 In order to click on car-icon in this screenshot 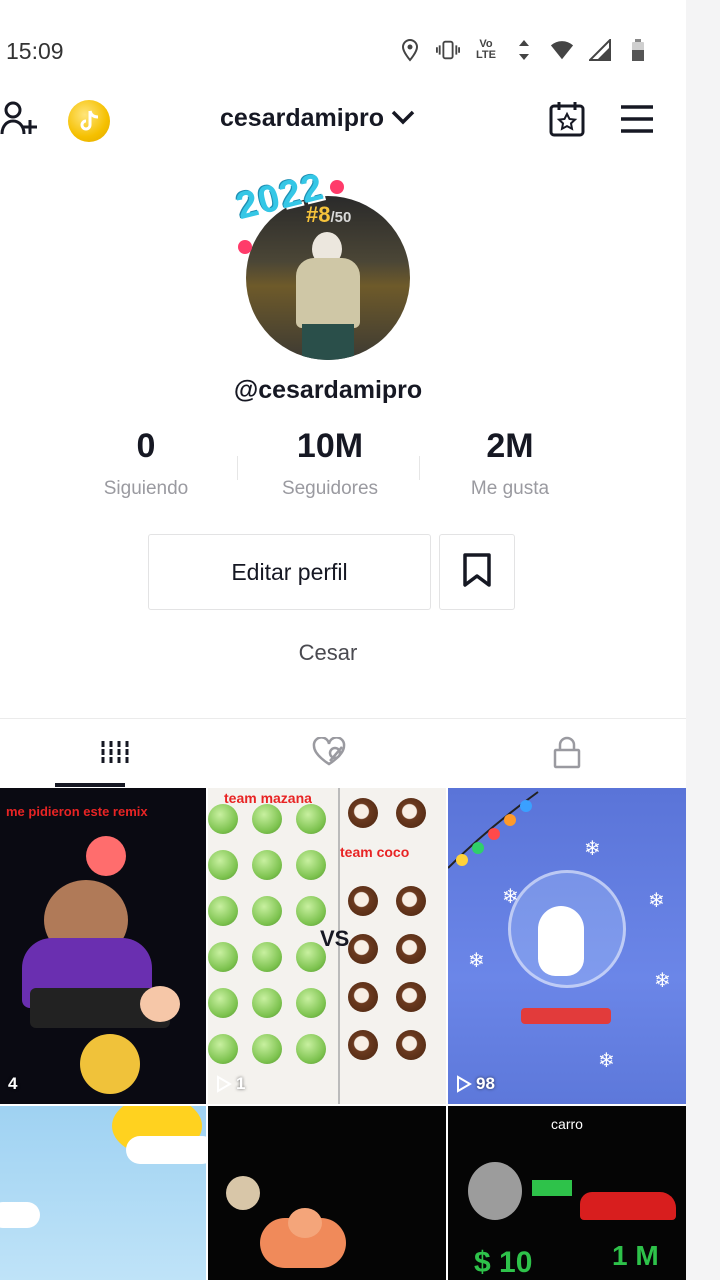, I will do `click(628, 1206)`.